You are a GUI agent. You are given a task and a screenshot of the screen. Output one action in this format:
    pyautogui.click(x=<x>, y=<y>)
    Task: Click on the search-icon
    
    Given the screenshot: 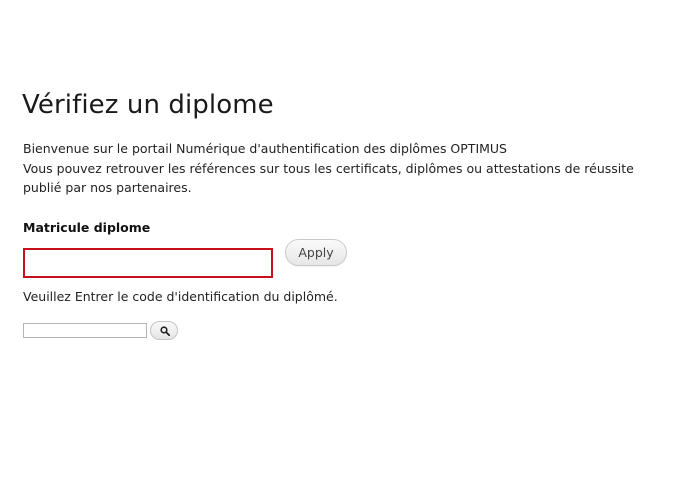 What is the action you would take?
    pyautogui.click(x=165, y=331)
    